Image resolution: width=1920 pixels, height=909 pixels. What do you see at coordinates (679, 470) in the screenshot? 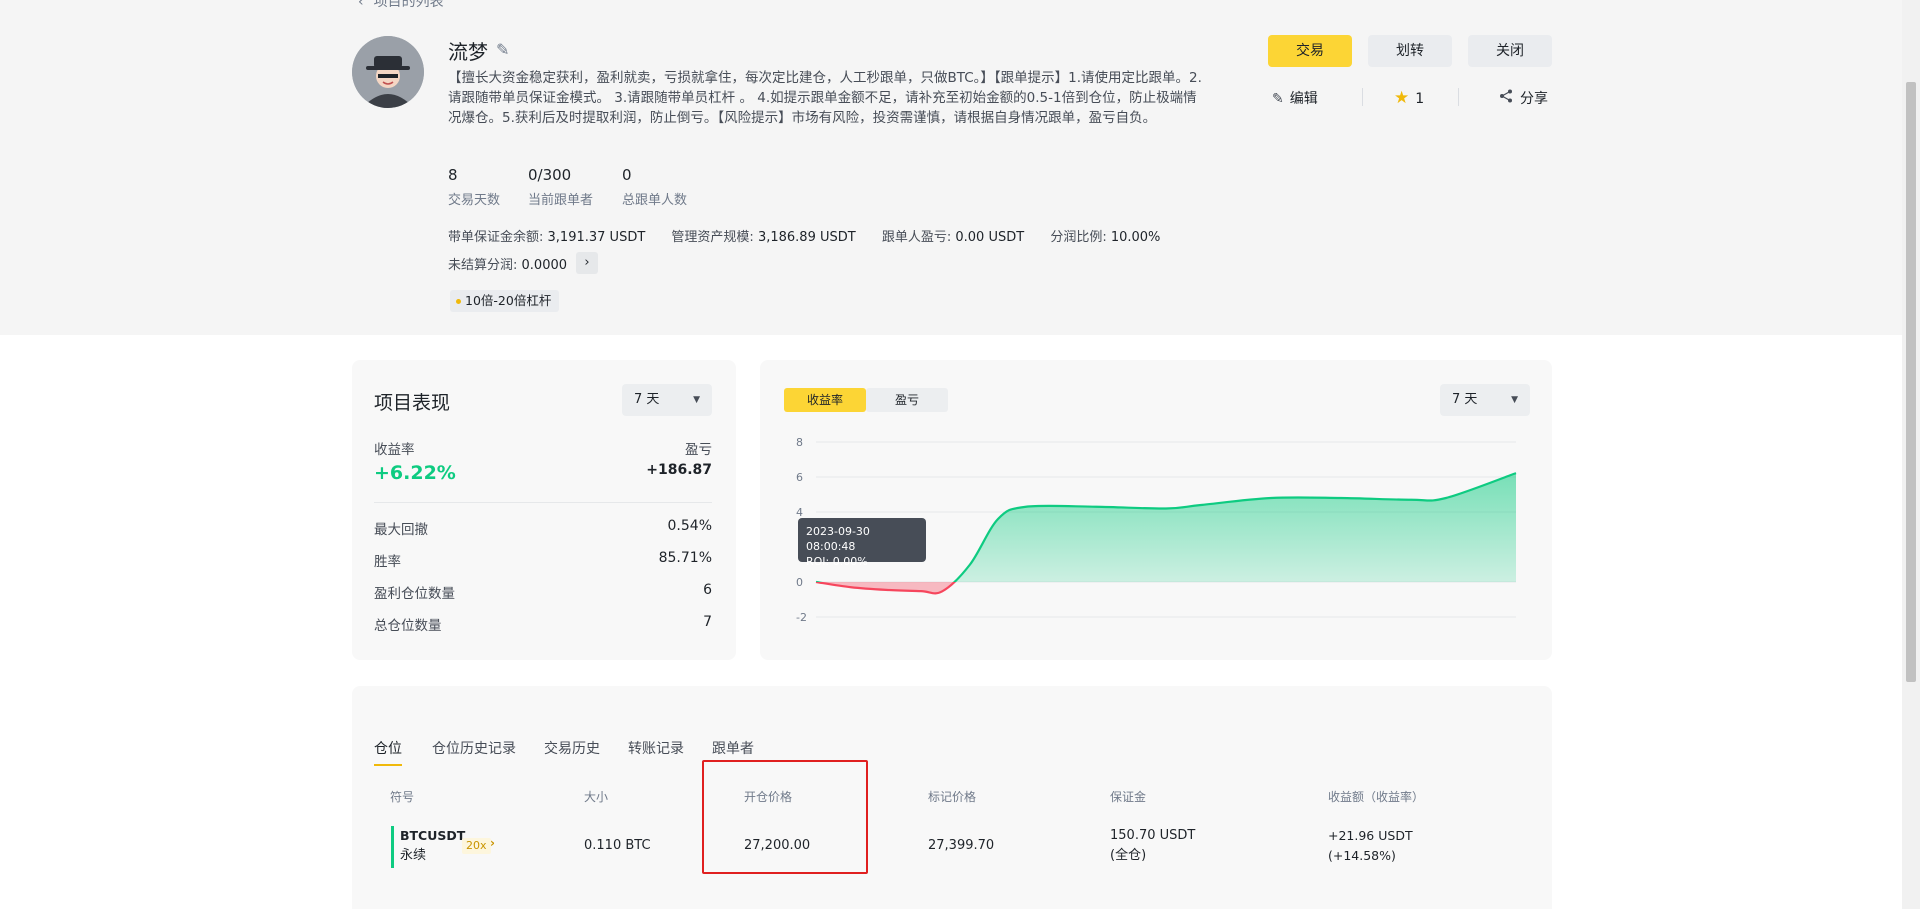
I see `pnl-value: +186.87` at bounding box center [679, 470].